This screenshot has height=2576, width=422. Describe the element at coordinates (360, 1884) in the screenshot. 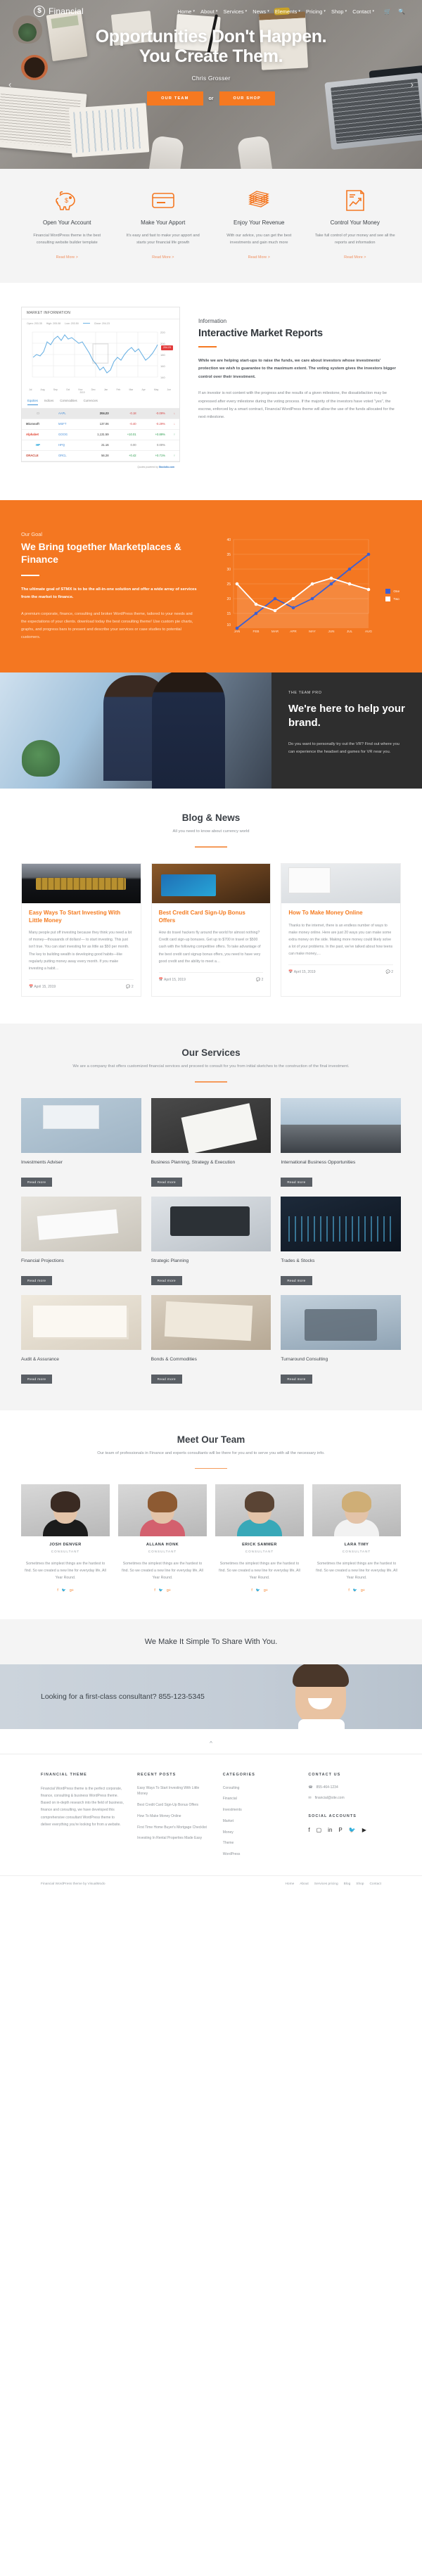

I see `footer-bottom-link-shop: Shop` at that location.